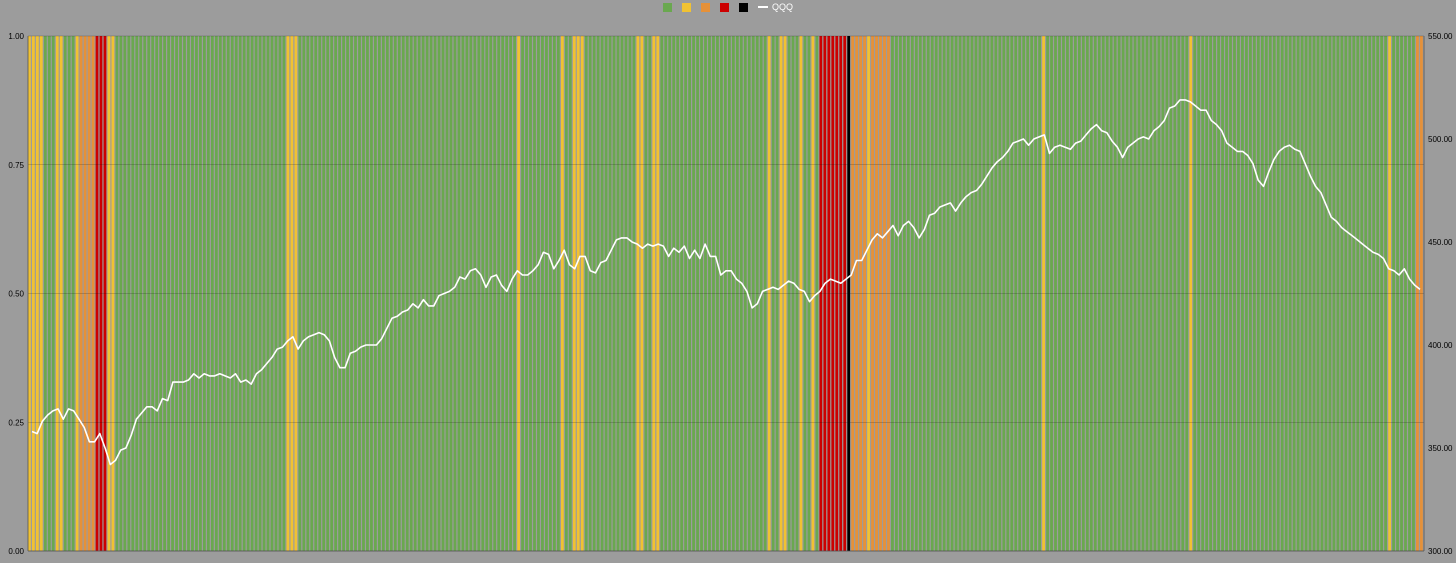  What do you see at coordinates (762, 7) in the screenshot?
I see `legend-line-swatch` at bounding box center [762, 7].